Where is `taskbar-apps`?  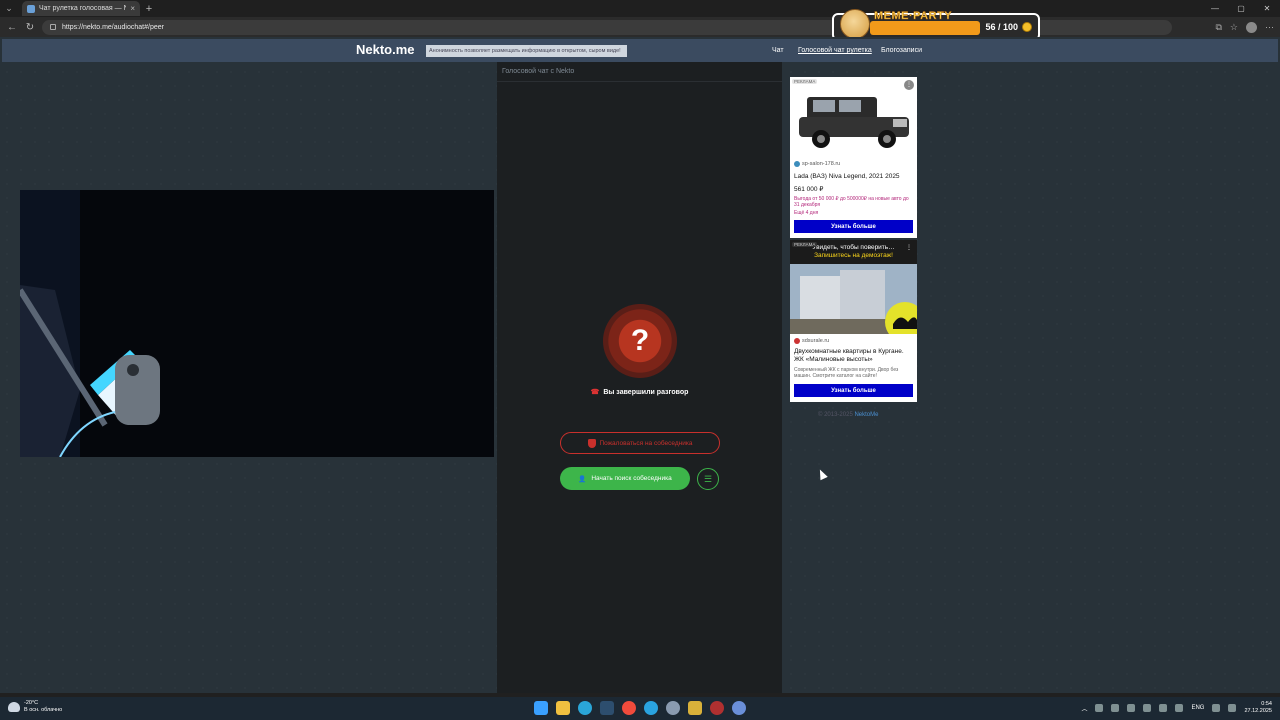 taskbar-apps is located at coordinates (640, 708).